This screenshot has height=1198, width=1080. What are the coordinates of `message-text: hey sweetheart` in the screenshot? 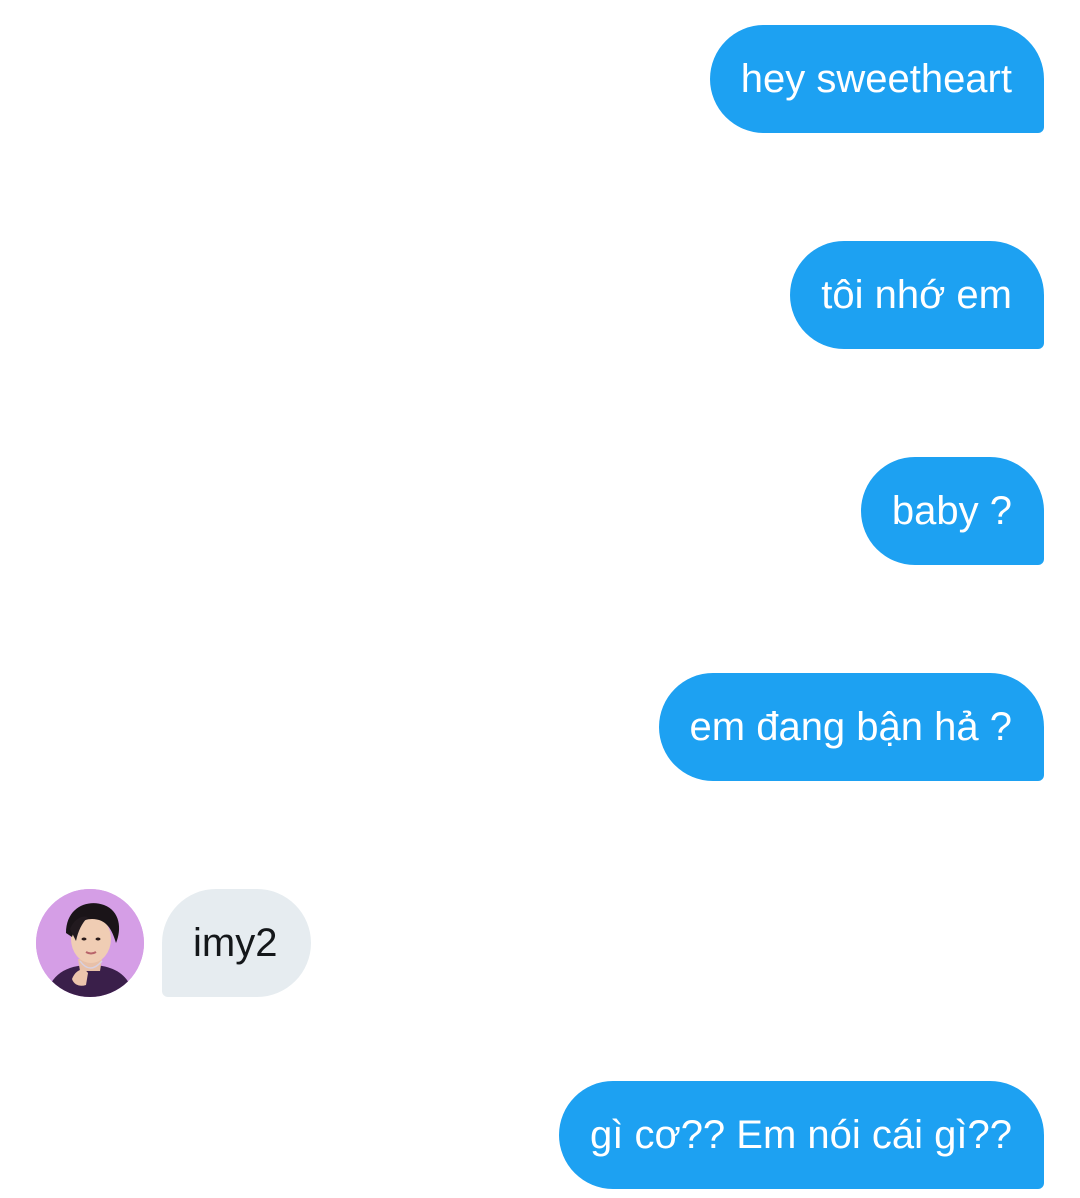 It's located at (876, 79).